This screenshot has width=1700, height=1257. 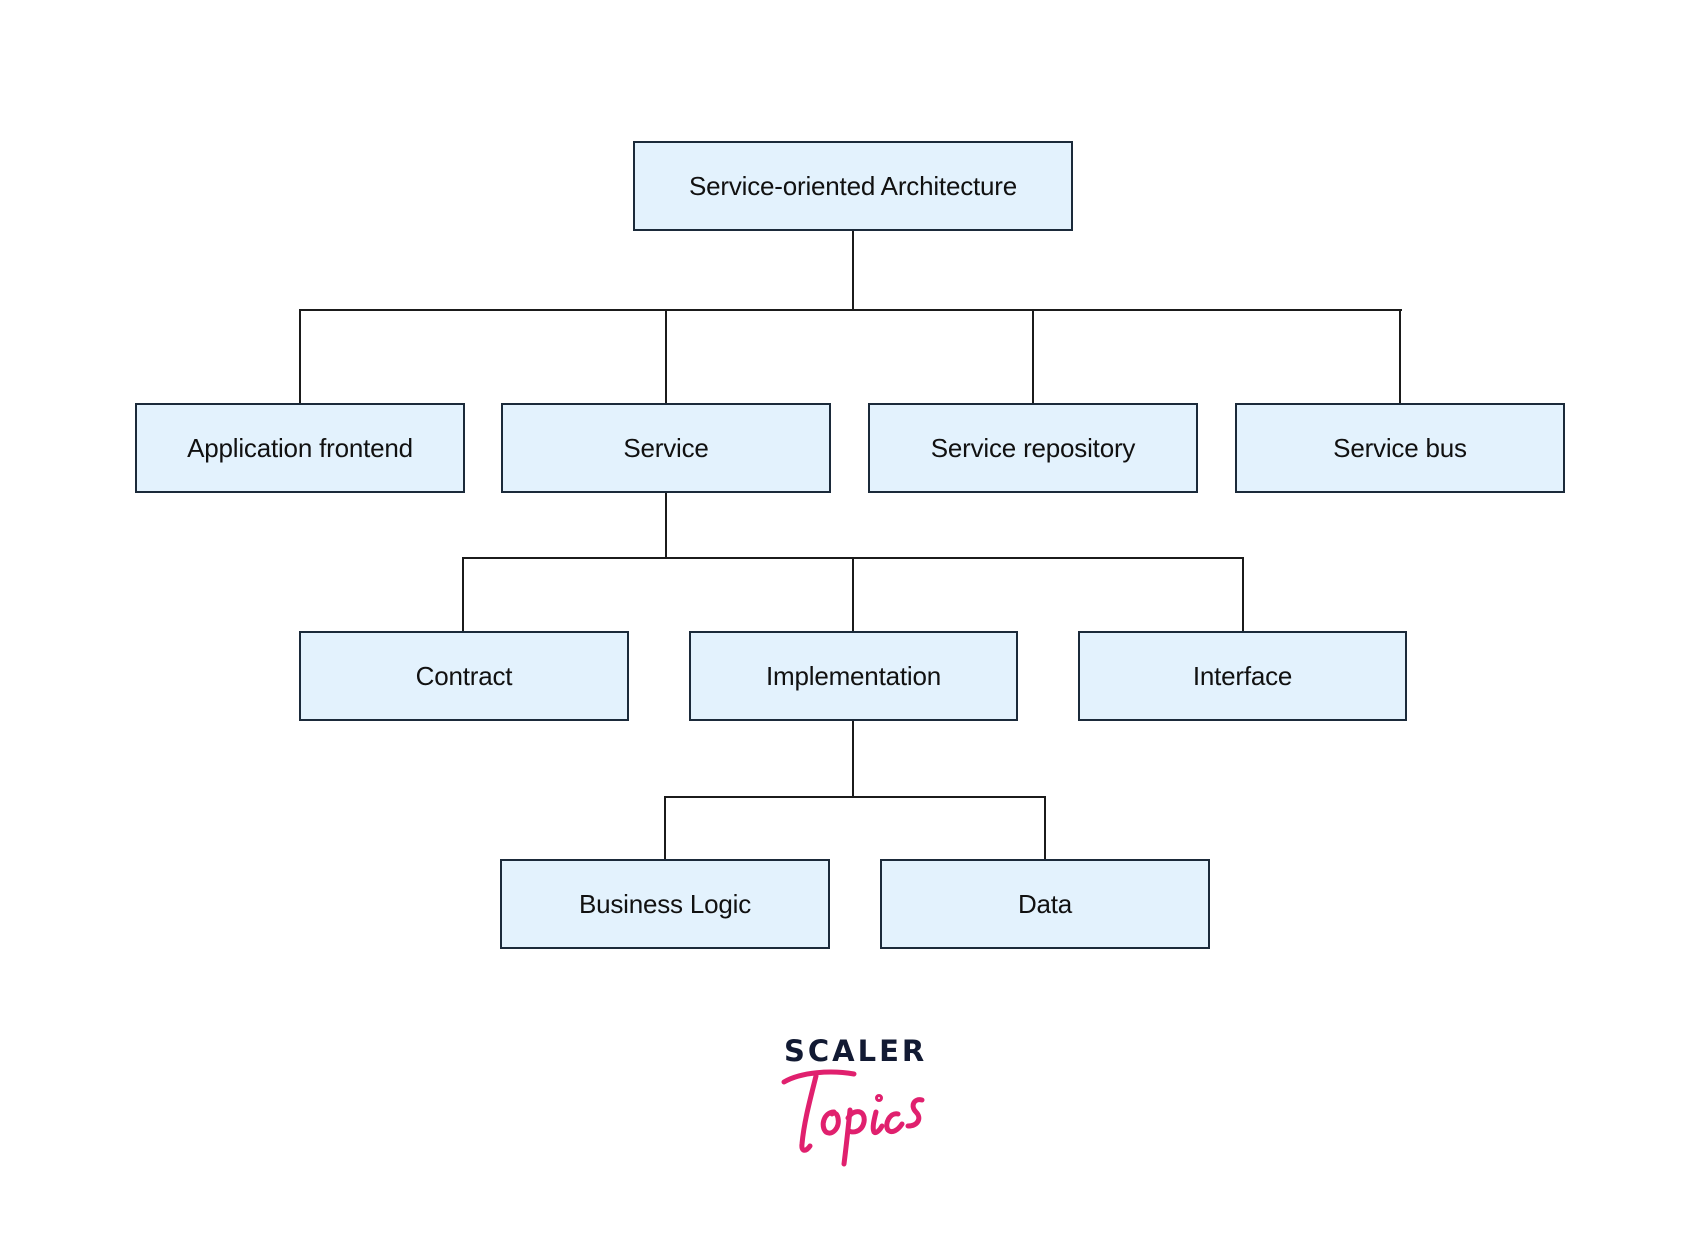 What do you see at coordinates (894, 1123) in the screenshot?
I see `logo-topics-c` at bounding box center [894, 1123].